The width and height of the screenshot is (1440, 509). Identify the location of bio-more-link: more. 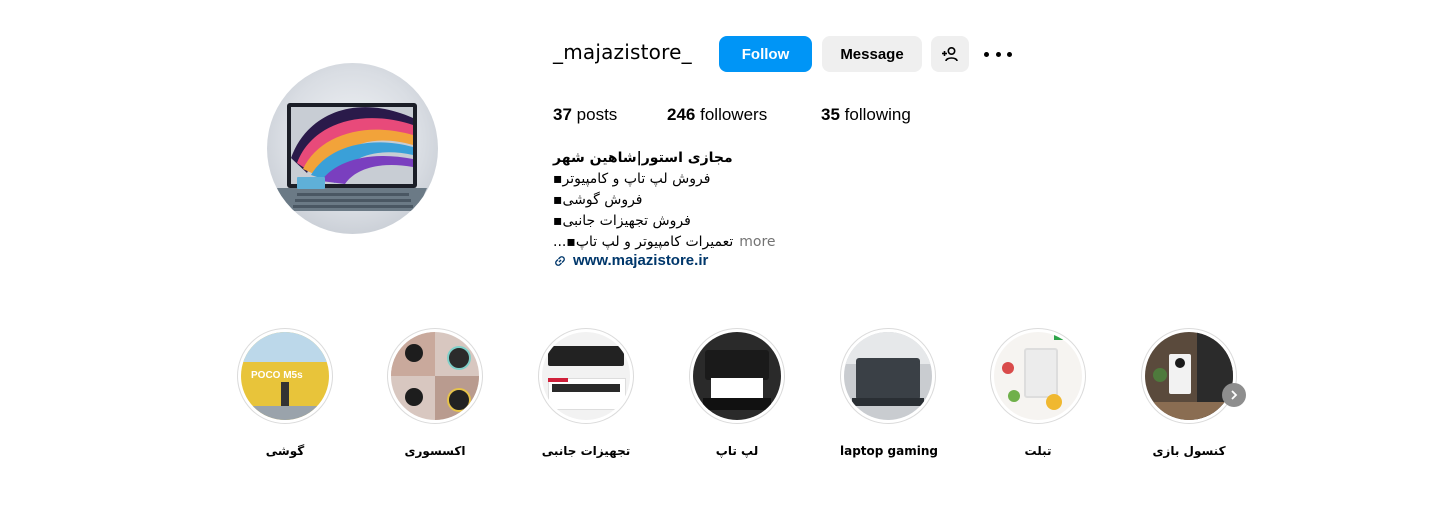
(757, 242).